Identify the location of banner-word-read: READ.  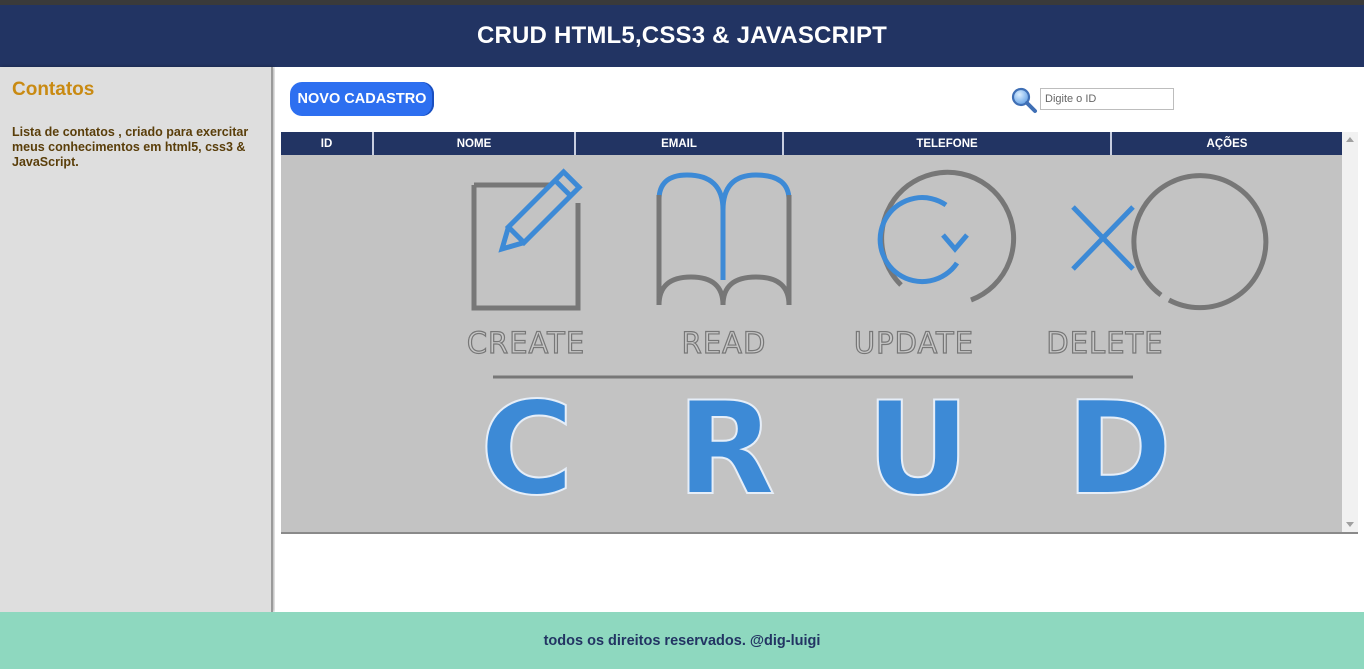
(724, 343).